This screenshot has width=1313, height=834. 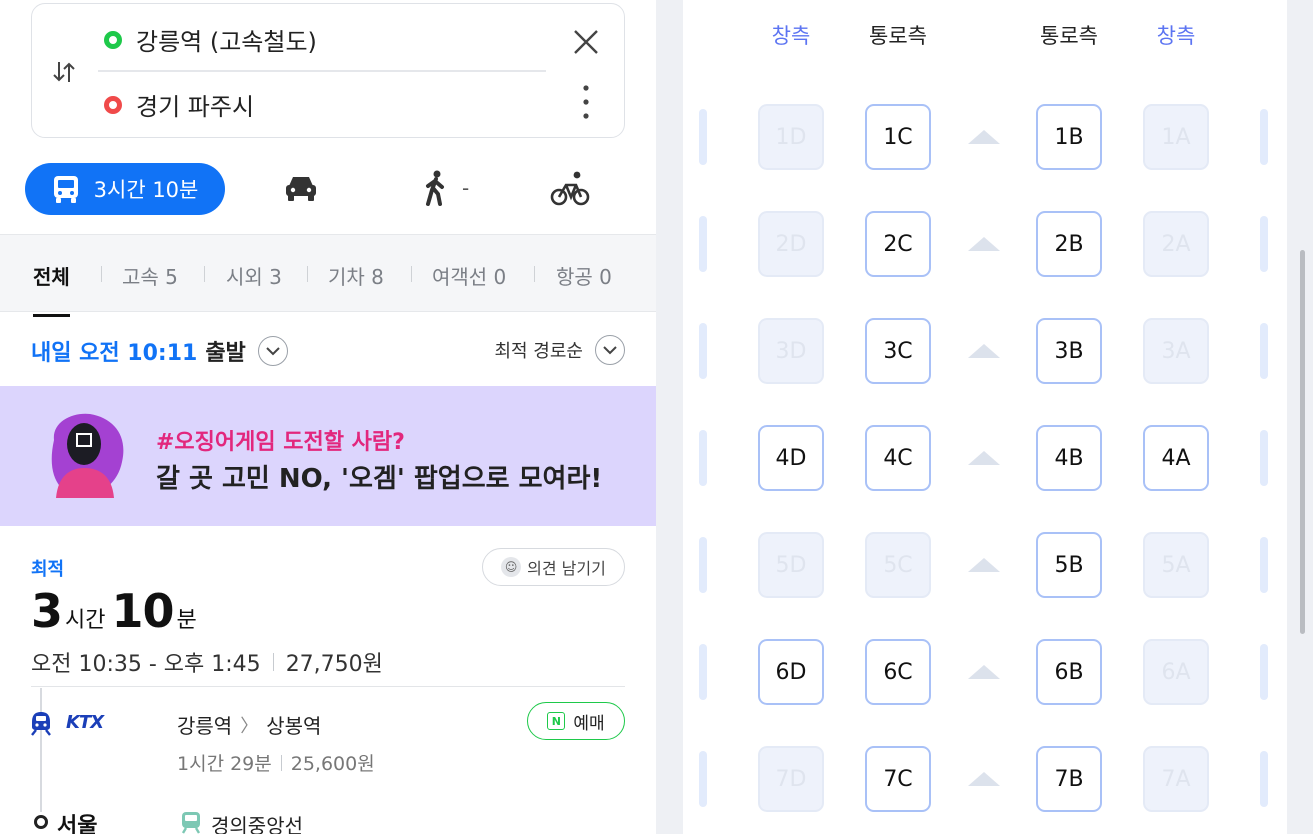 What do you see at coordinates (143, 611) in the screenshot?
I see `duration-minutes: 10` at bounding box center [143, 611].